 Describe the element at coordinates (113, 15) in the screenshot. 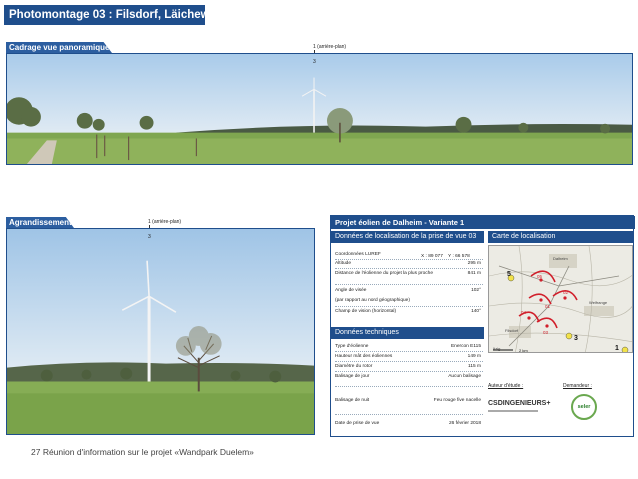

I see `page-title: Photomontage 03 : Filsdorf, Läichewee` at that location.